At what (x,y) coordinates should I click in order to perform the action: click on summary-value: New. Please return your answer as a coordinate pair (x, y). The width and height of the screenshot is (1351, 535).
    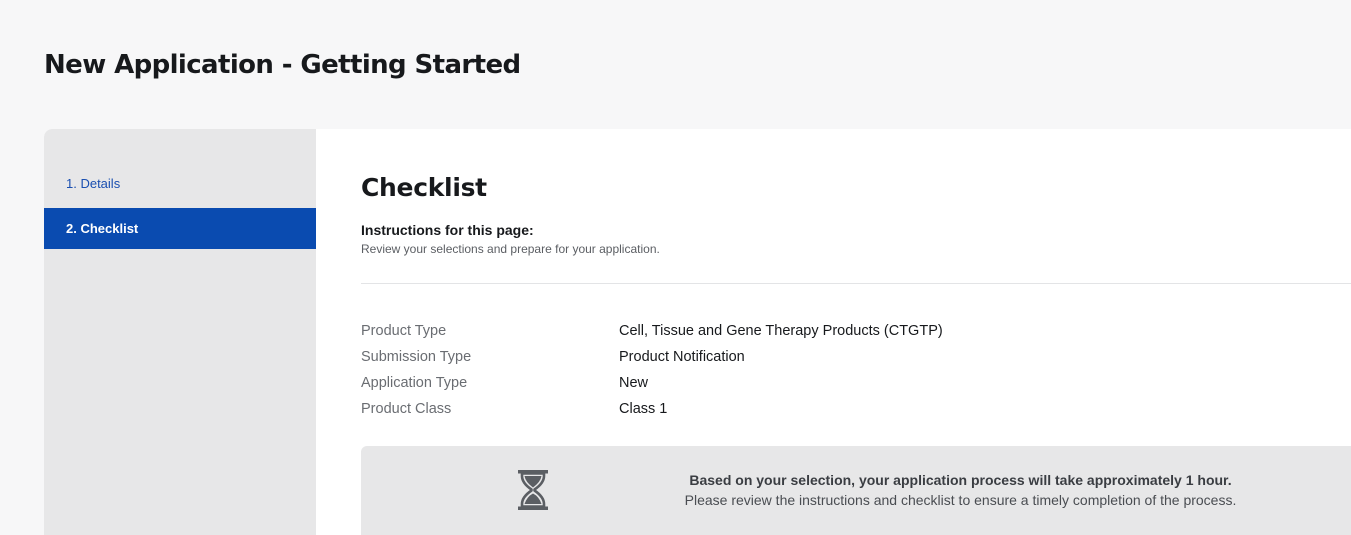
    Looking at the image, I should click on (634, 383).